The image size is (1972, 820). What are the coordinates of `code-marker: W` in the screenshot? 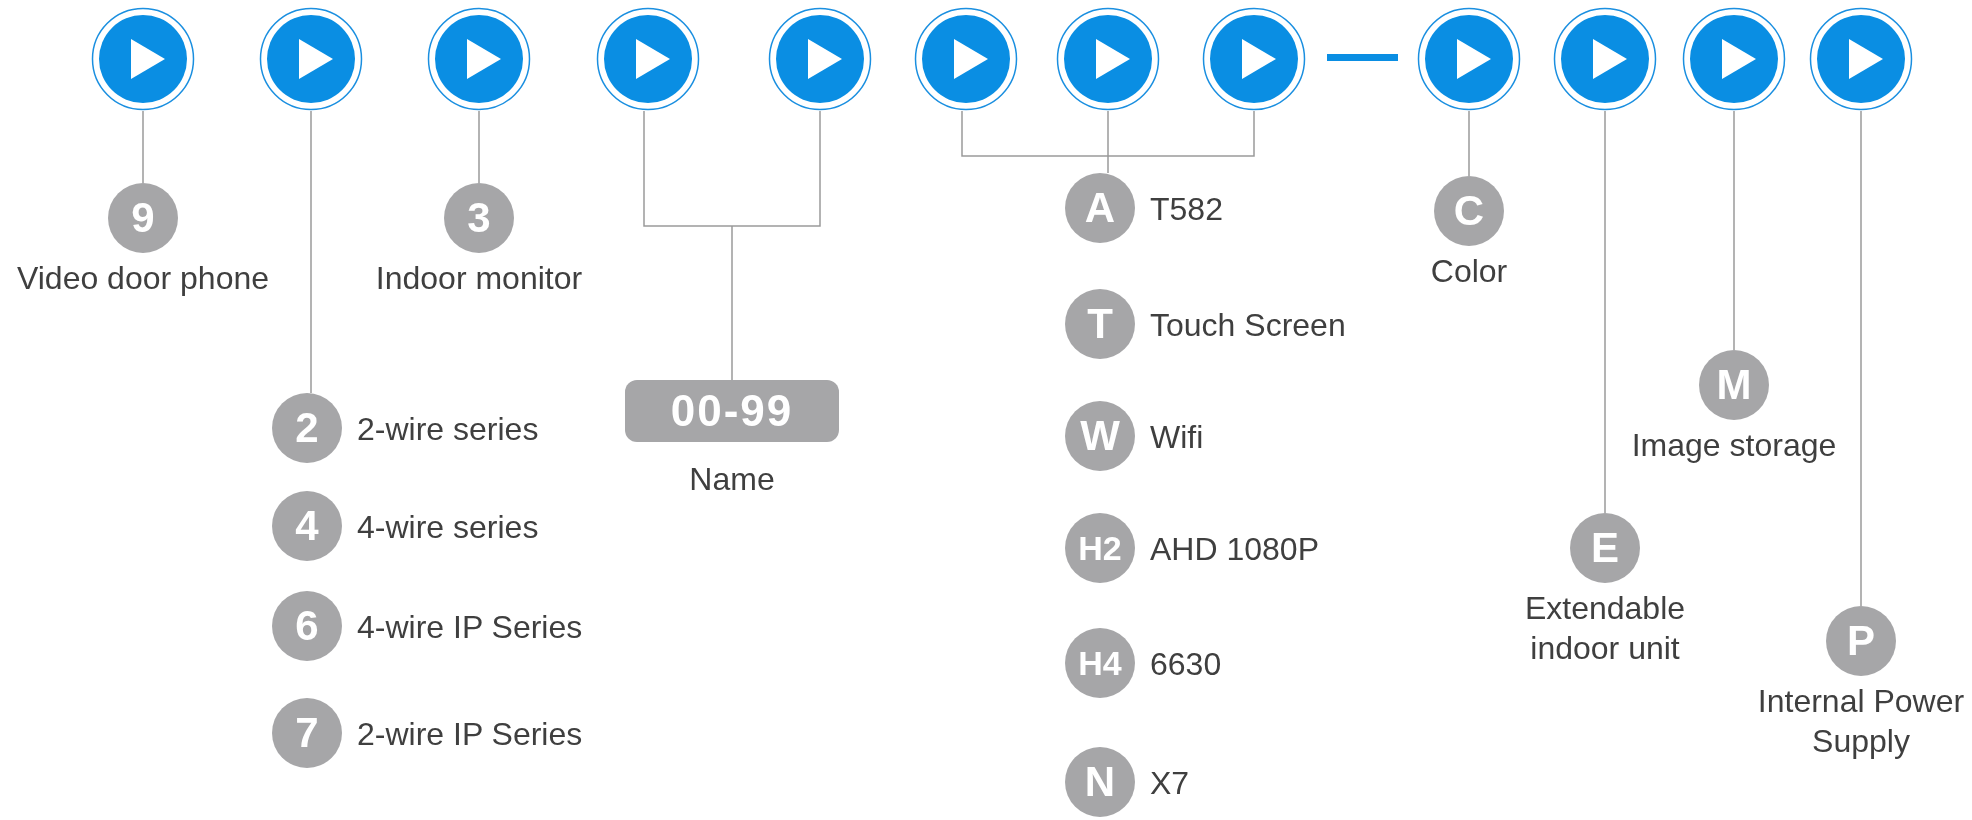 It's located at (1100, 436).